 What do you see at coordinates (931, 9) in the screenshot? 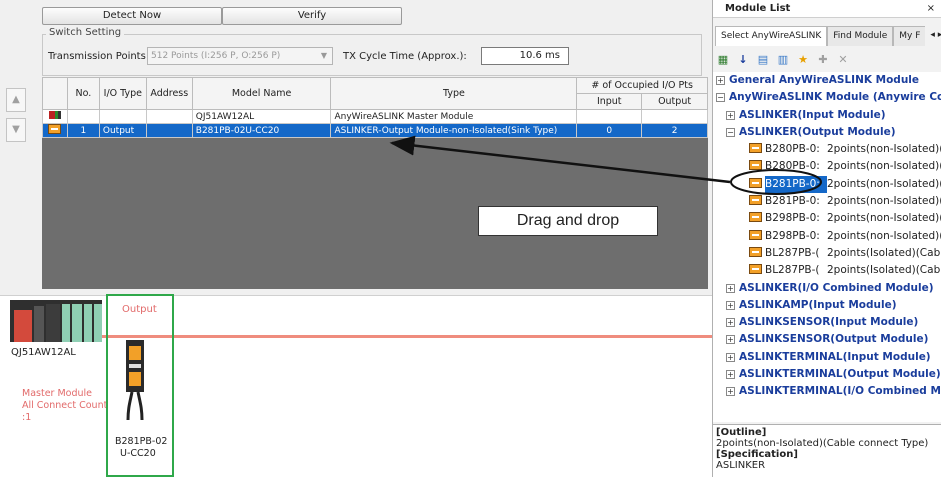
I see `close-icon: ×` at bounding box center [931, 9].